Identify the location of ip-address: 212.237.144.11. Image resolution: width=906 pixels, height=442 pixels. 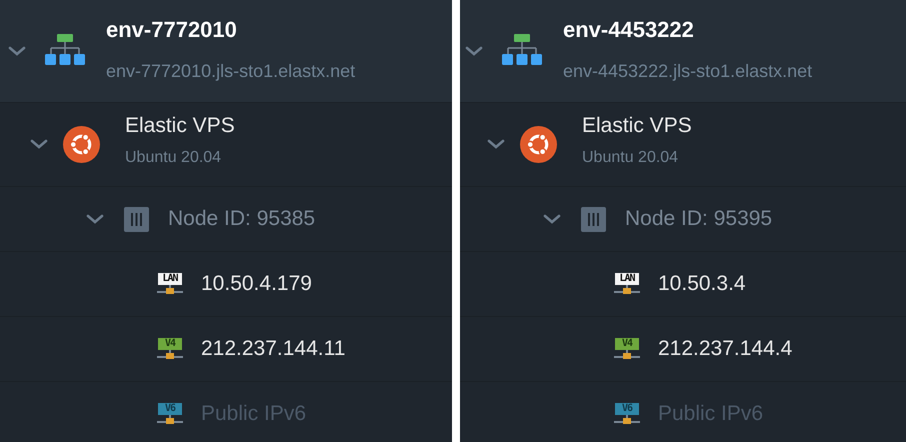
(273, 349).